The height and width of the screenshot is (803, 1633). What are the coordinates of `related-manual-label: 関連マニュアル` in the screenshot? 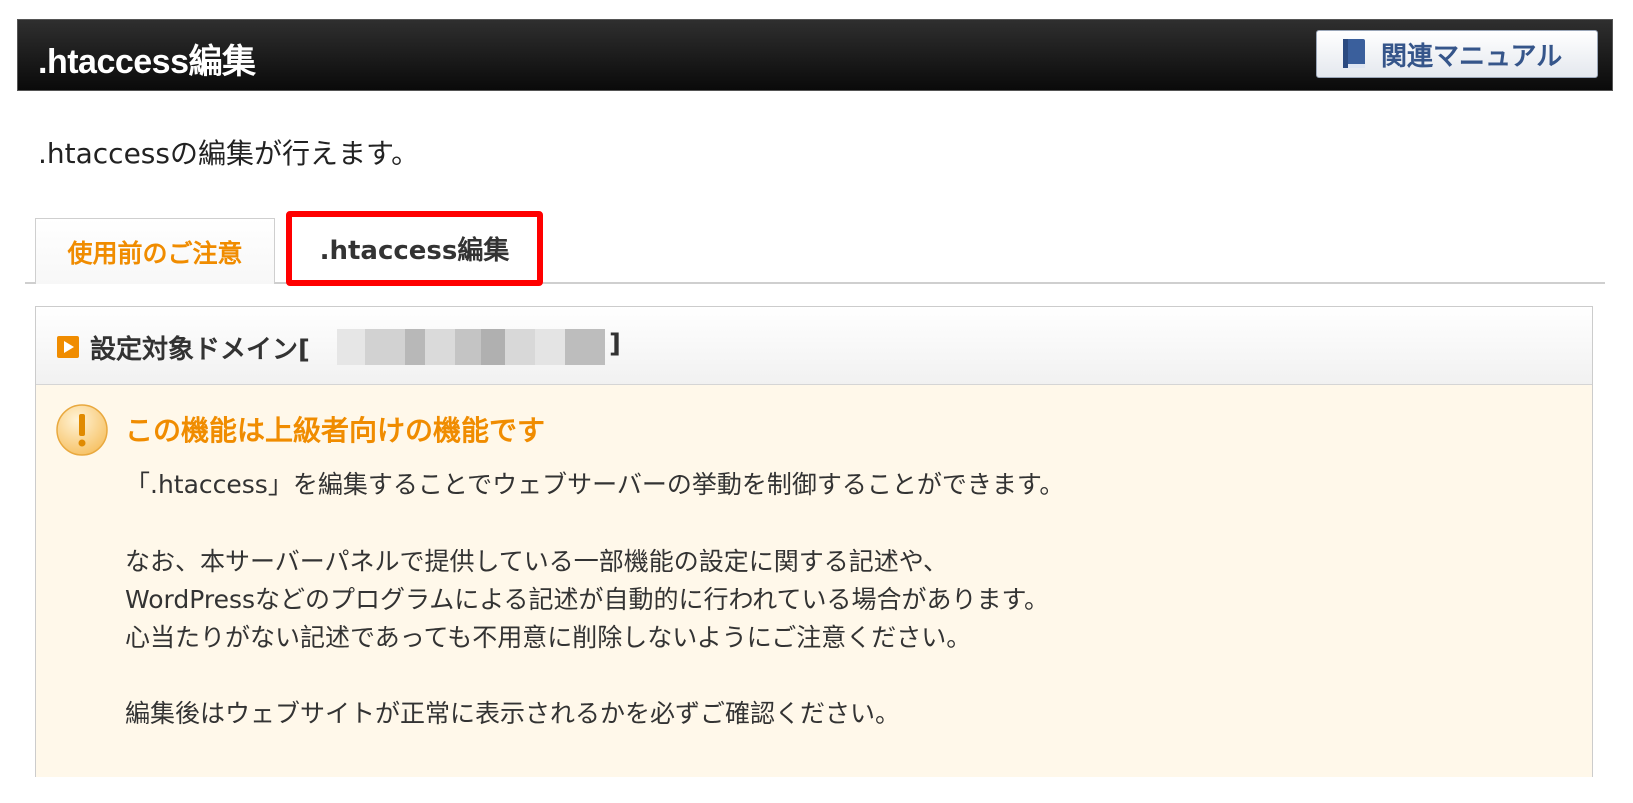 It's located at (1472, 56).